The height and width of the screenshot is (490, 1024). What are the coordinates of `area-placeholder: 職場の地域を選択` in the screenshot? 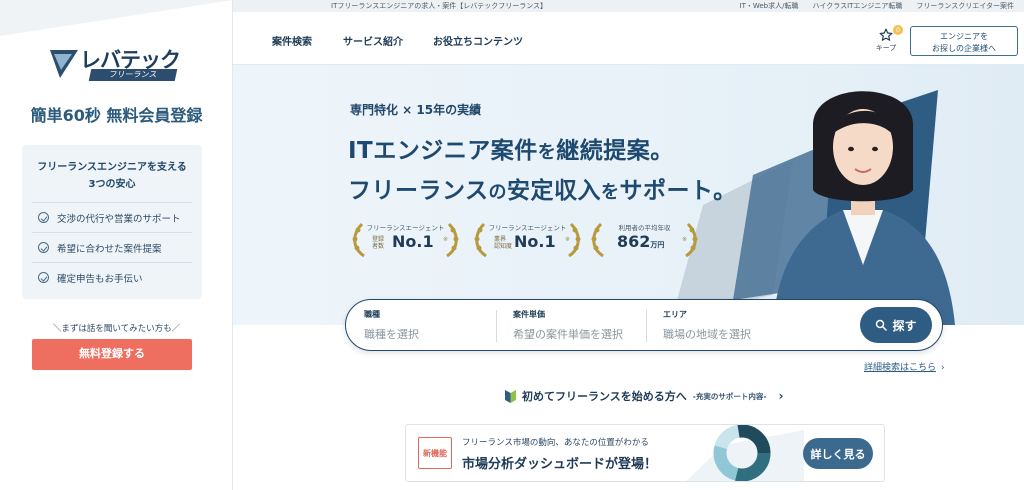 It's located at (707, 334).